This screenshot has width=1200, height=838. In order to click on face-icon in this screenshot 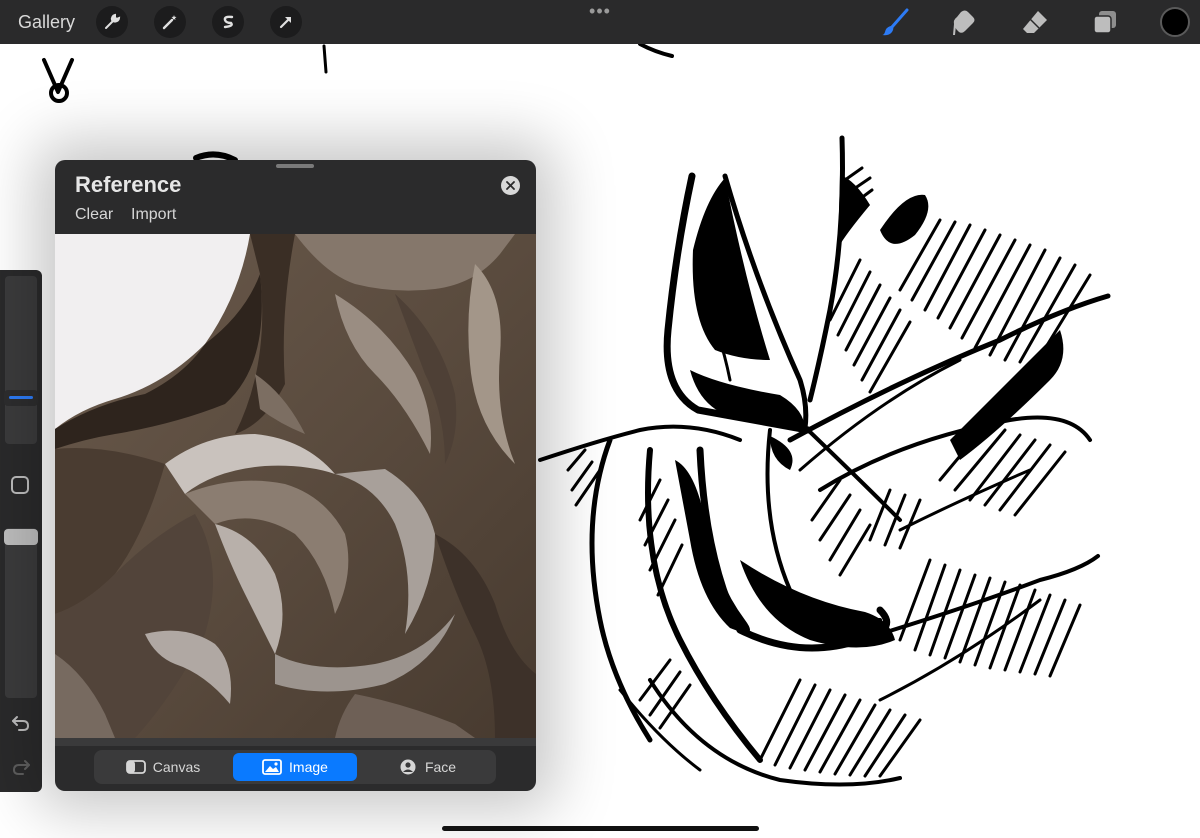, I will do `click(408, 767)`.